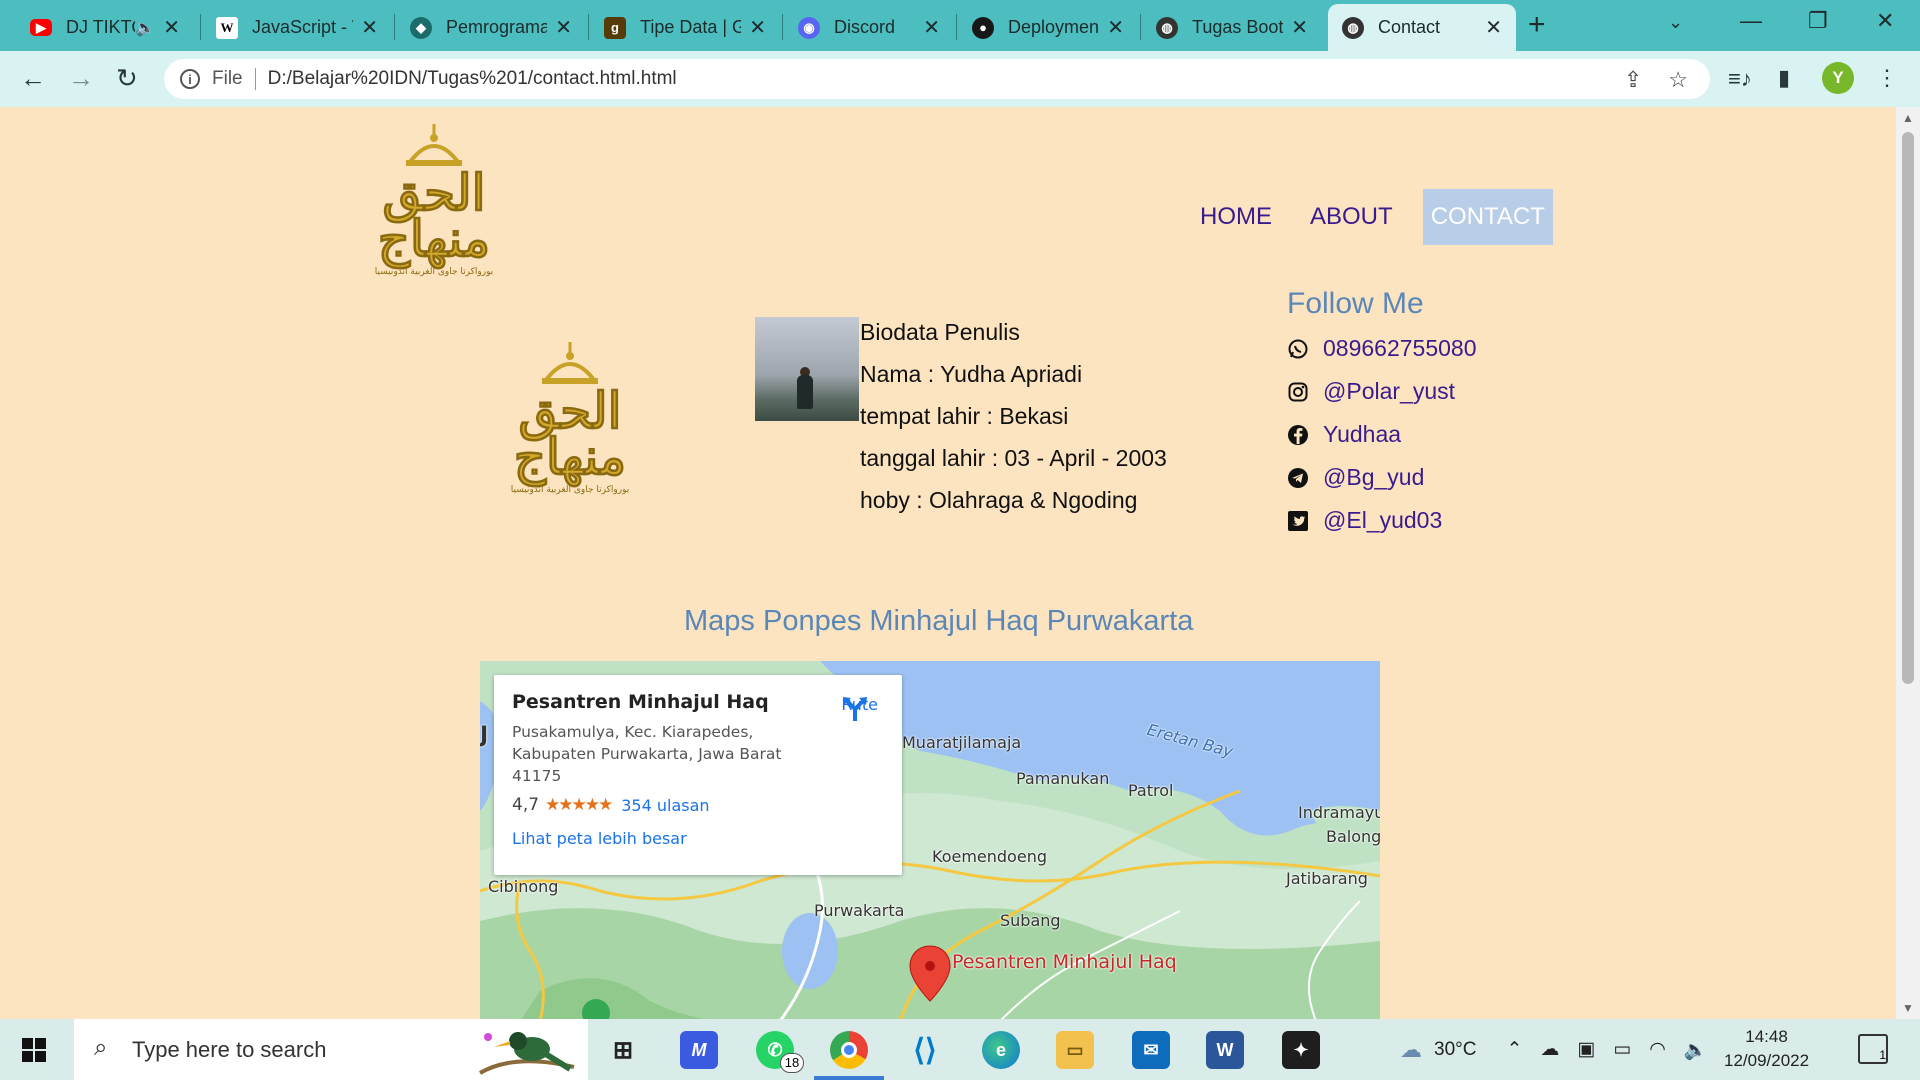 The height and width of the screenshot is (1080, 1920). What do you see at coordinates (1633, 80) in the screenshot?
I see `share-icon: ⇪` at bounding box center [1633, 80].